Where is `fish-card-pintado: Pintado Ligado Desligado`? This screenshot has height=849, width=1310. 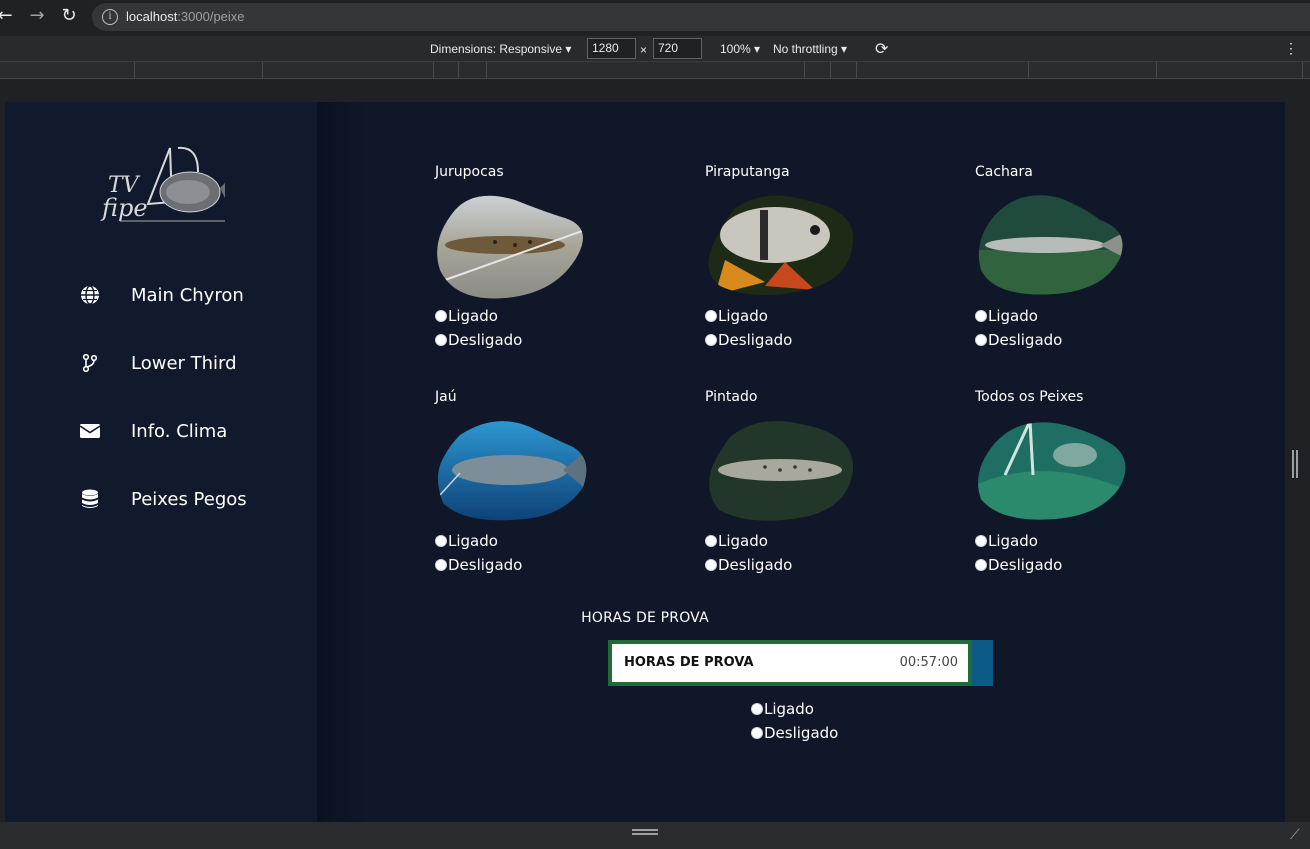
fish-card-pintado: Pintado Ligado Desligado is located at coordinates (805, 483).